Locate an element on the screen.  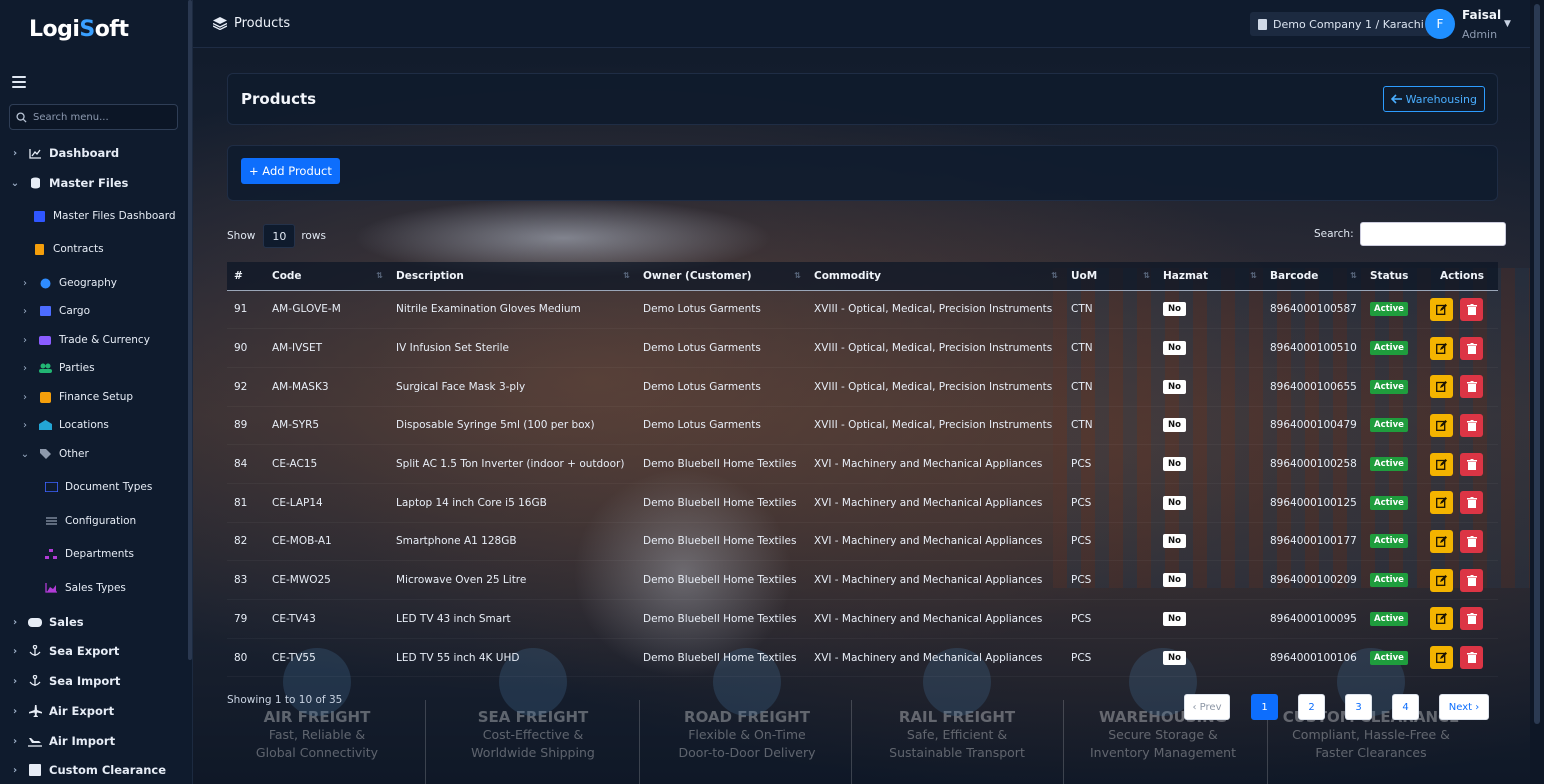
sidebar-item-custom-clearance: › Custom Clearance is located at coordinates (88, 770).